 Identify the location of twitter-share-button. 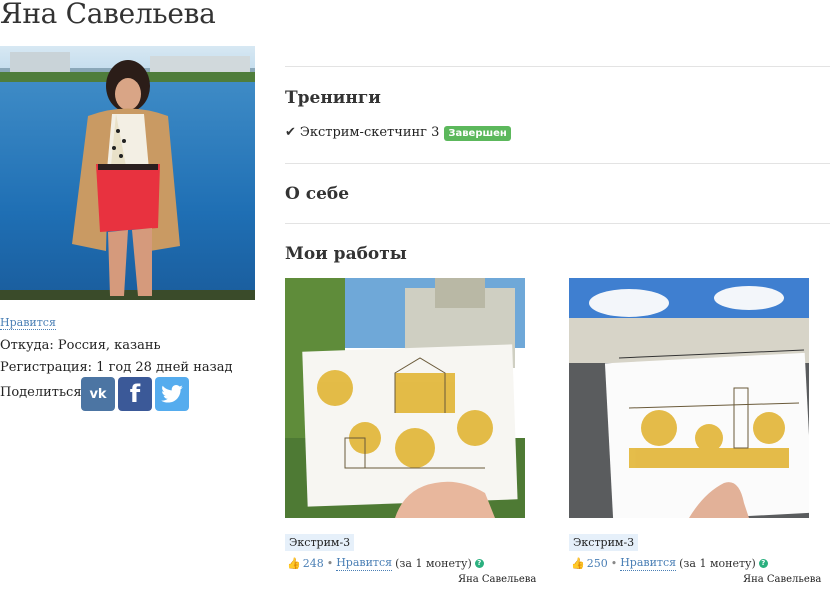
(172, 394).